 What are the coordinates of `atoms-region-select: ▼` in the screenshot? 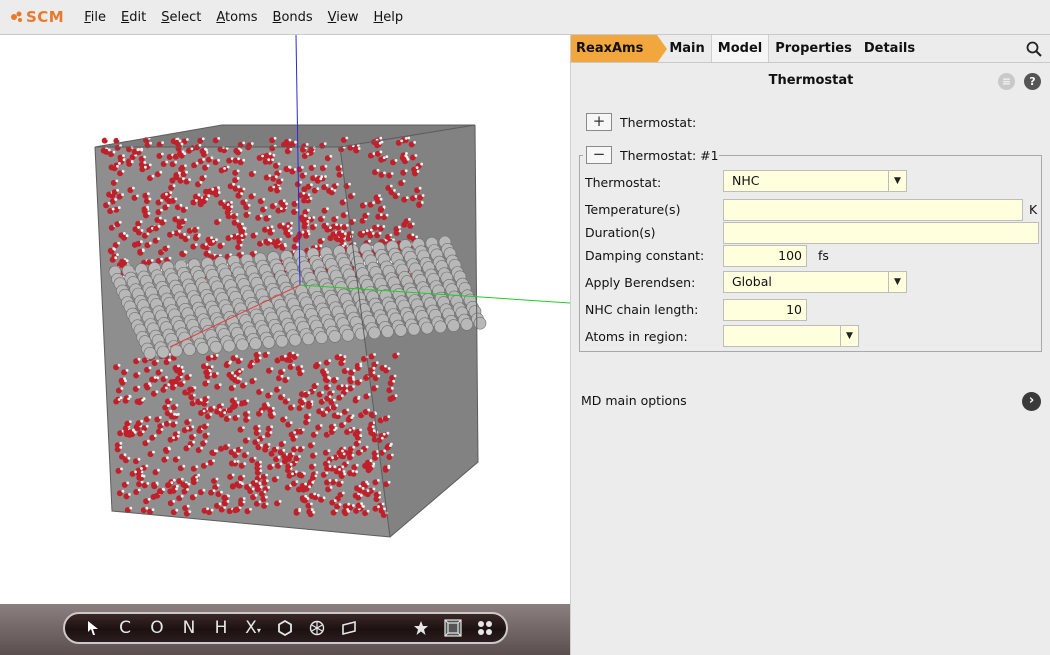 It's located at (791, 336).